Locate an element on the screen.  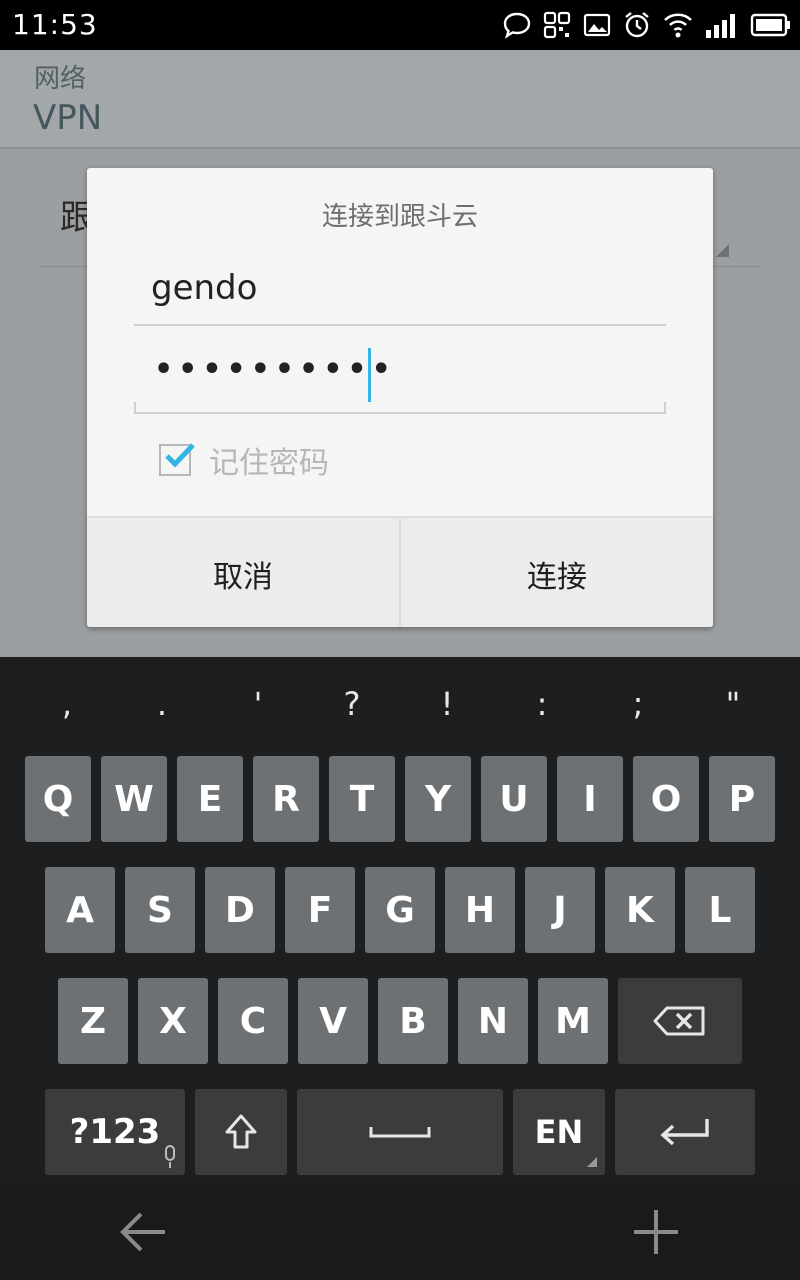
plus-icon is located at coordinates (656, 1232).